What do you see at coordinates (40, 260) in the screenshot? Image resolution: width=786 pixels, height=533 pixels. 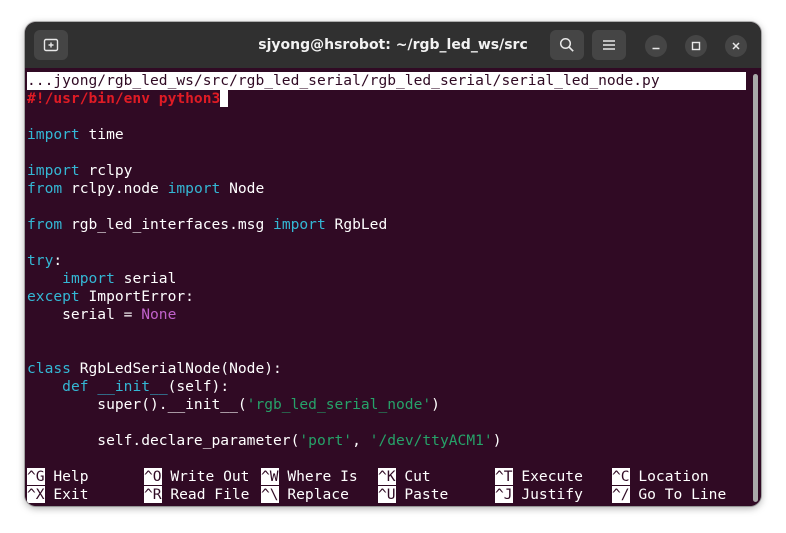 I see `keyword: try` at bounding box center [40, 260].